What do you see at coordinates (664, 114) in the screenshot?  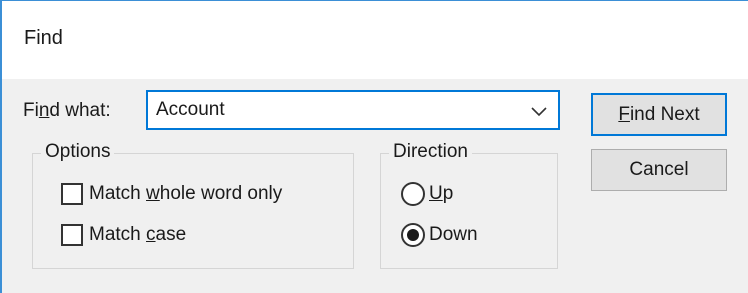 I see `find-next-button-suffix: ind Next` at bounding box center [664, 114].